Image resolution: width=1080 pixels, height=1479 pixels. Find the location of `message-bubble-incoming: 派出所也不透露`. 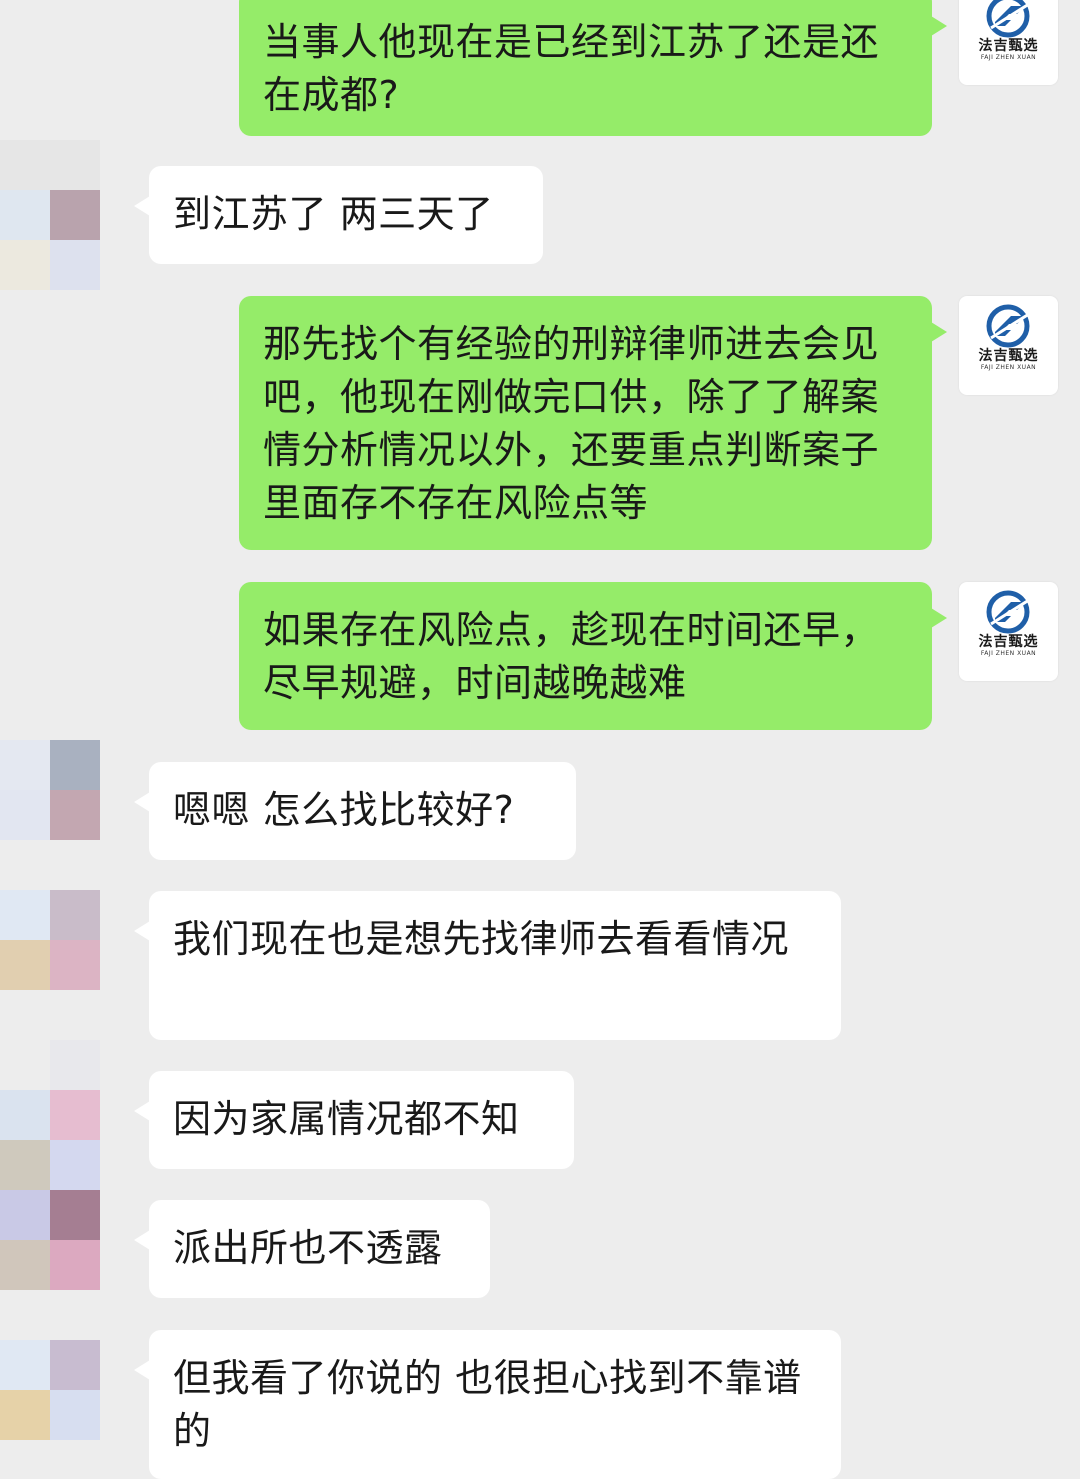

message-bubble-incoming: 派出所也不透露 is located at coordinates (312, 1249).